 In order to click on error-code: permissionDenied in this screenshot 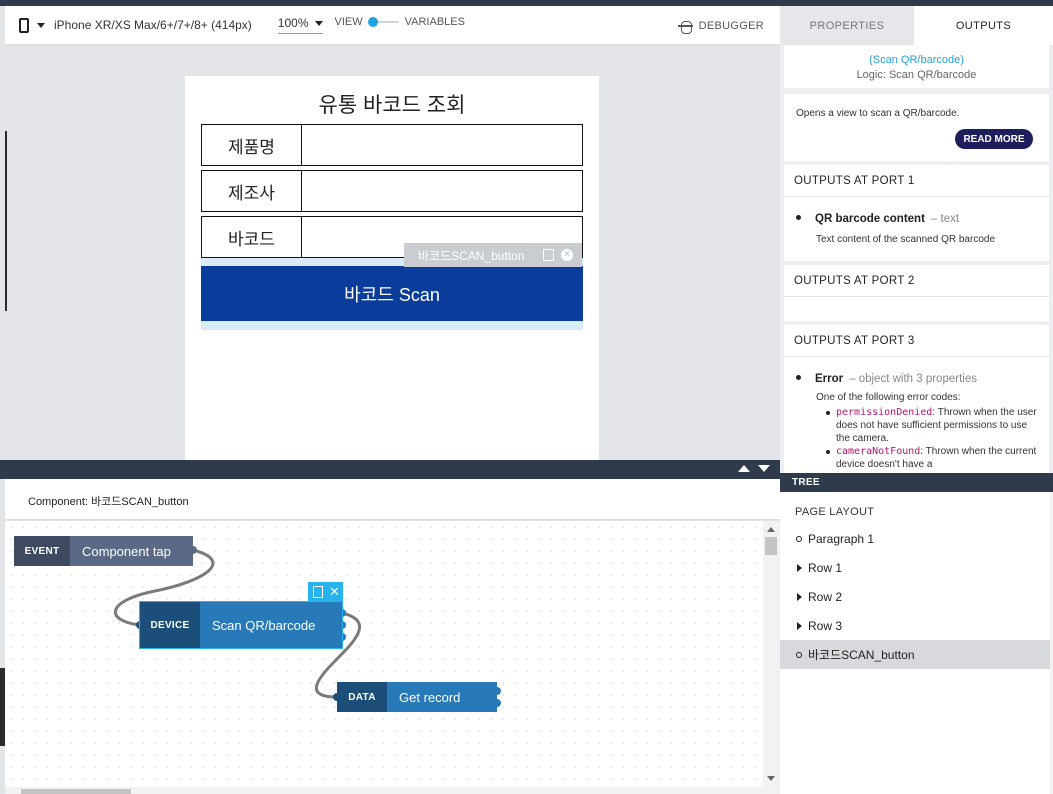, I will do `click(884, 412)`.